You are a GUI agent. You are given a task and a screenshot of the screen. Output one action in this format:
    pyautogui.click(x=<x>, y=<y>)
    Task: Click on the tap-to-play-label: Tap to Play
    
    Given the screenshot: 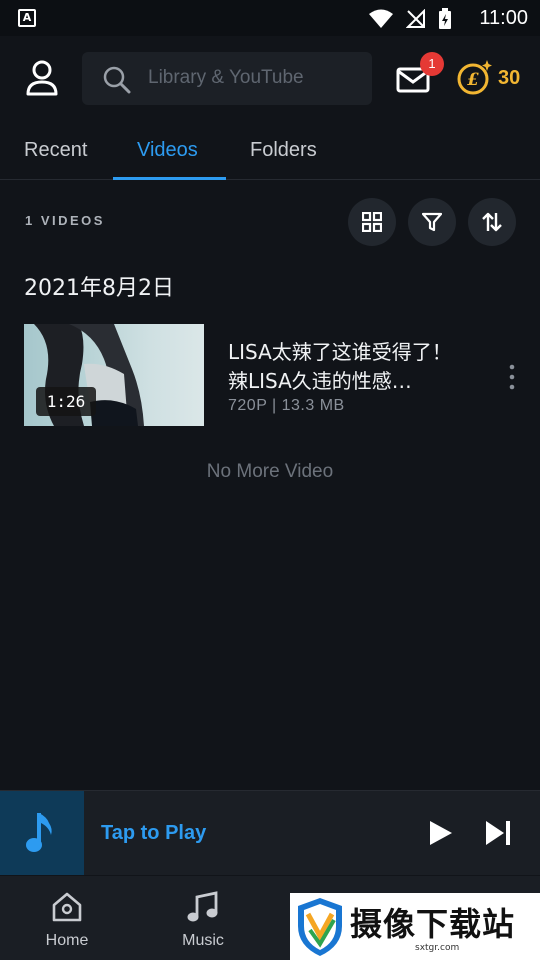 What is the action you would take?
    pyautogui.click(x=153, y=833)
    